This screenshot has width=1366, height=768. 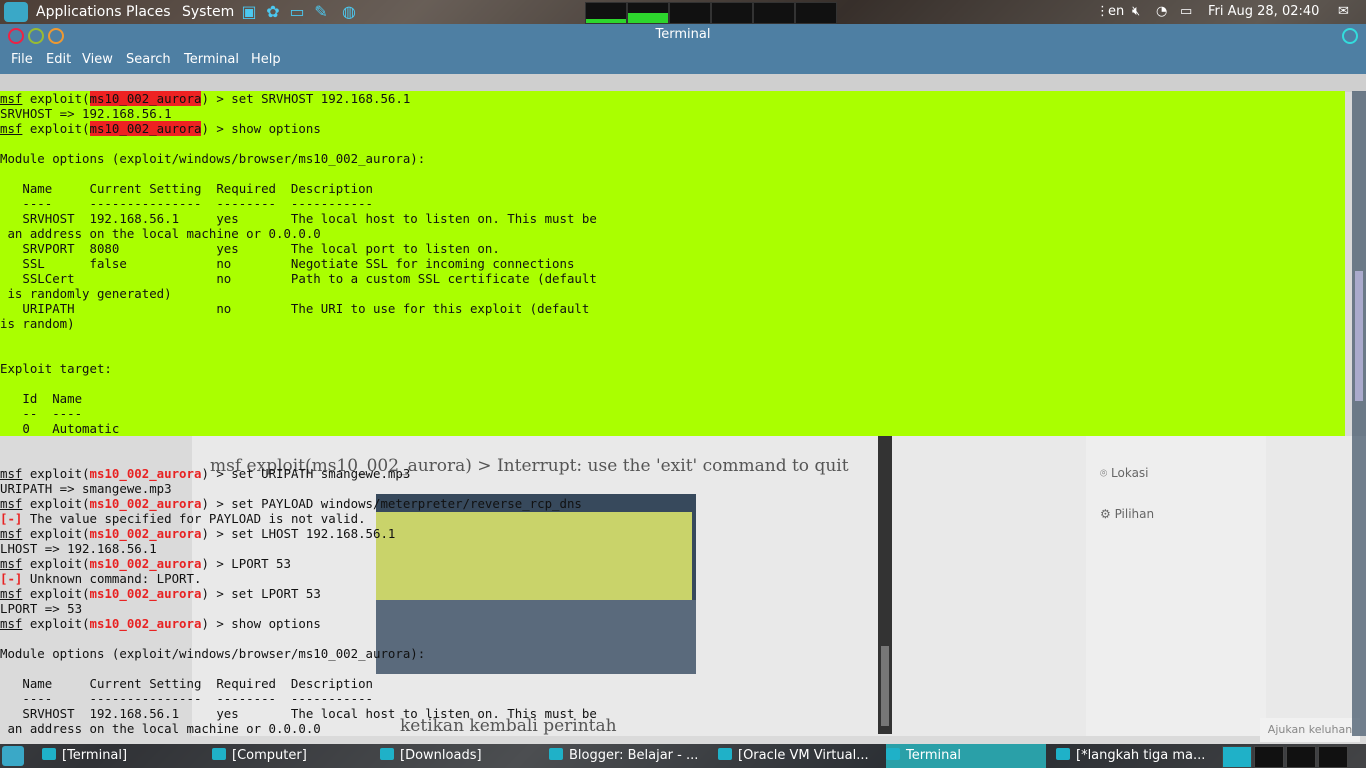 I want to click on computer-icon, so click(x=219, y=754).